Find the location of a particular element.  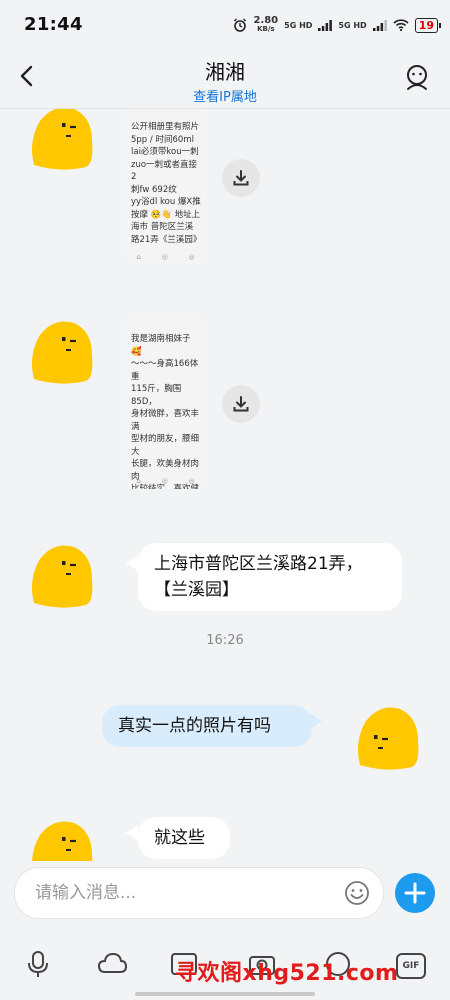

microphone-icon is located at coordinates (38, 964).